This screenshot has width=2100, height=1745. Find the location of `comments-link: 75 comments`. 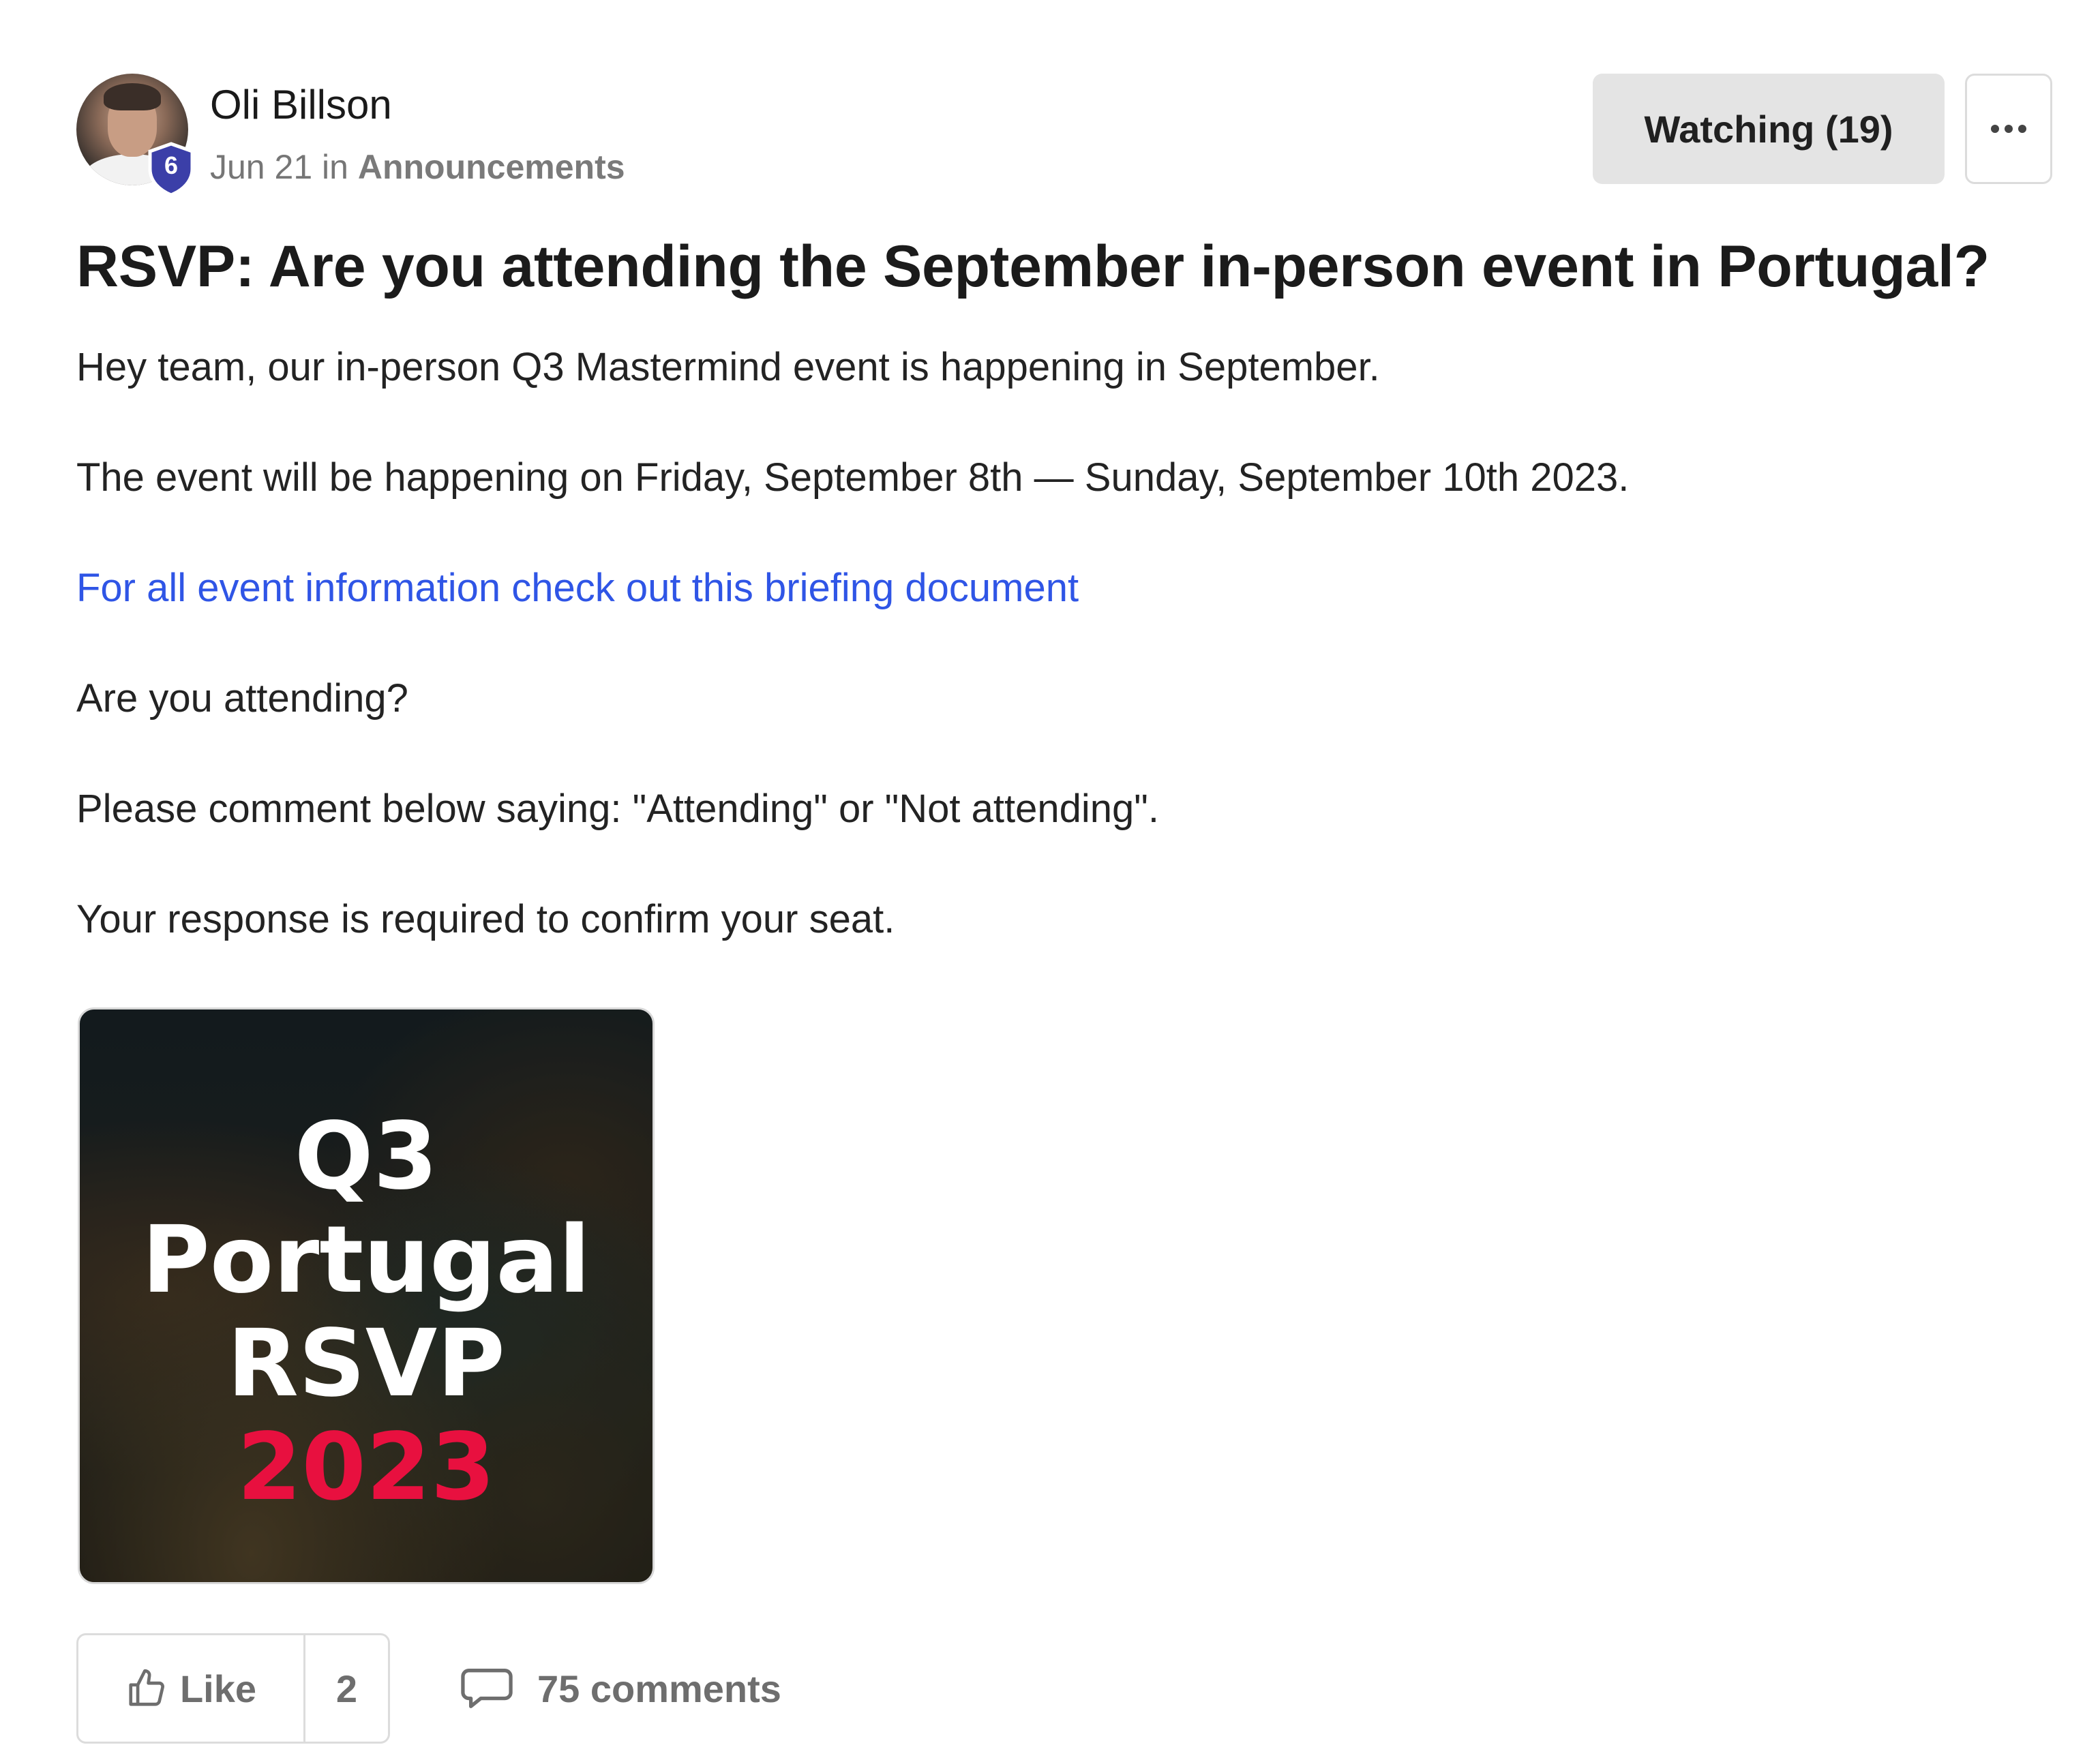

comments-link: 75 comments is located at coordinates (621, 1688).